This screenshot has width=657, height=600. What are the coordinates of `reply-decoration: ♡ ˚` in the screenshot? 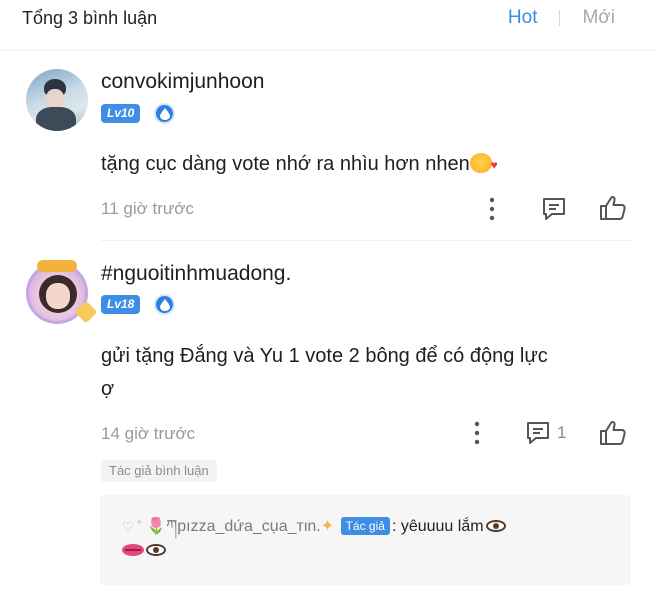 It's located at (132, 526).